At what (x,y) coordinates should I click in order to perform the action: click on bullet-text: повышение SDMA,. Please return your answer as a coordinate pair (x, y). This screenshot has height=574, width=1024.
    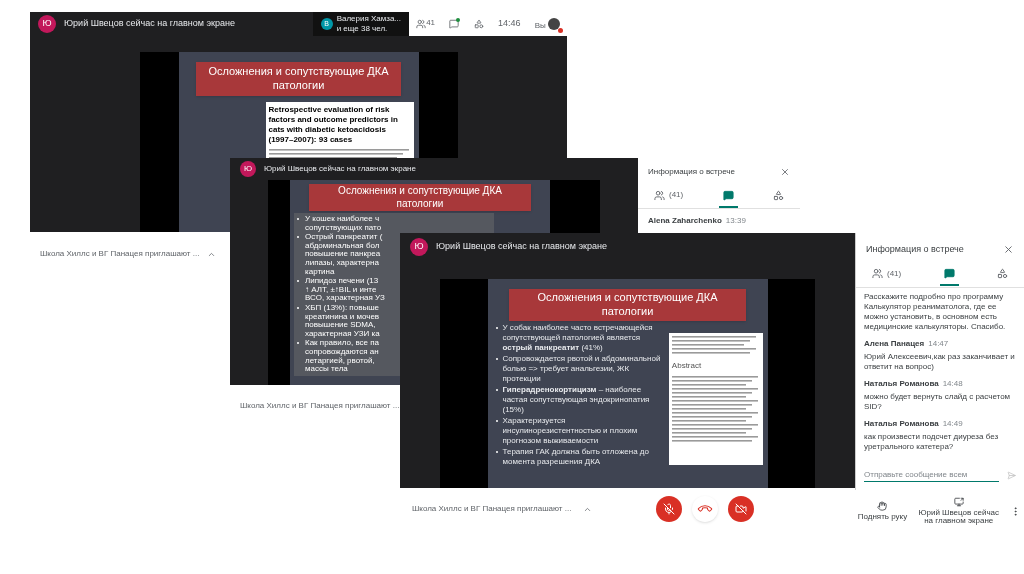
    Looking at the image, I should click on (341, 325).